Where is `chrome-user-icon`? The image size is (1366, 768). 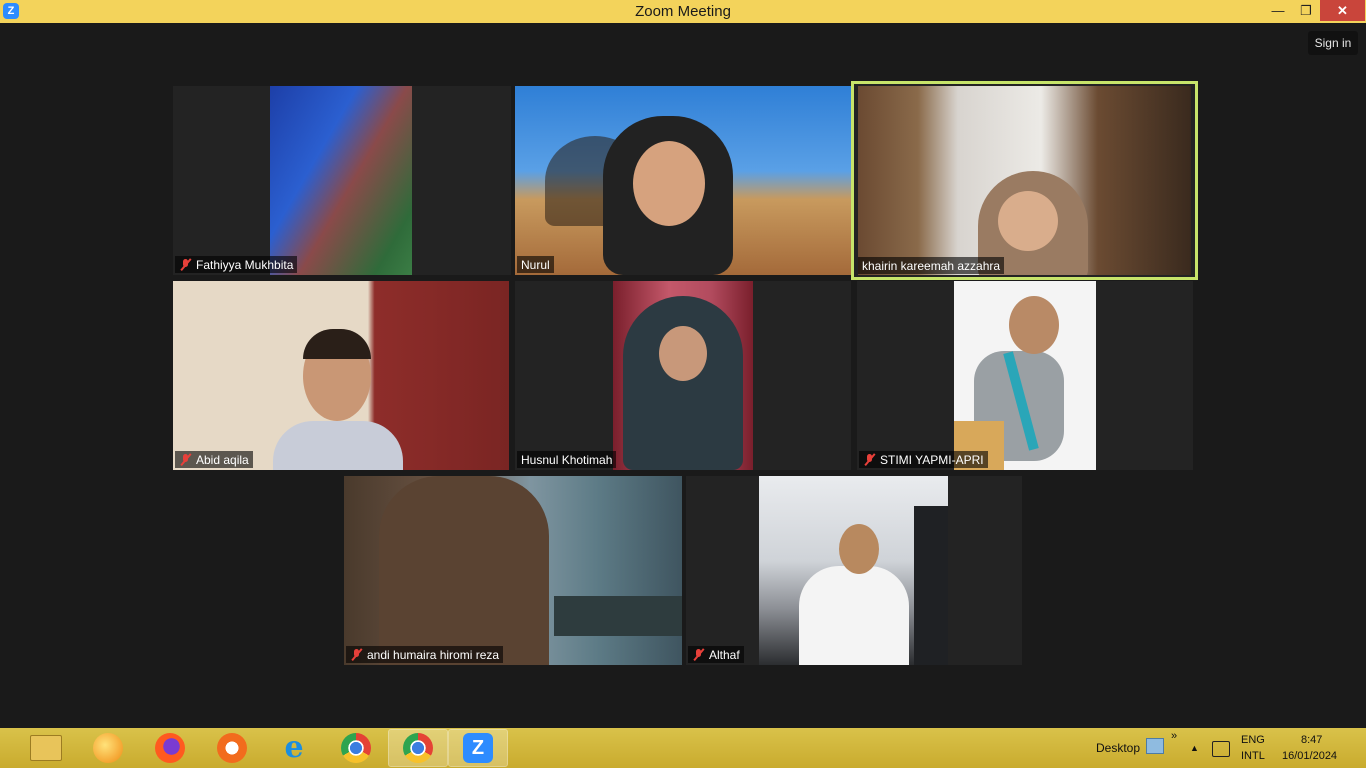 chrome-user-icon is located at coordinates (418, 748).